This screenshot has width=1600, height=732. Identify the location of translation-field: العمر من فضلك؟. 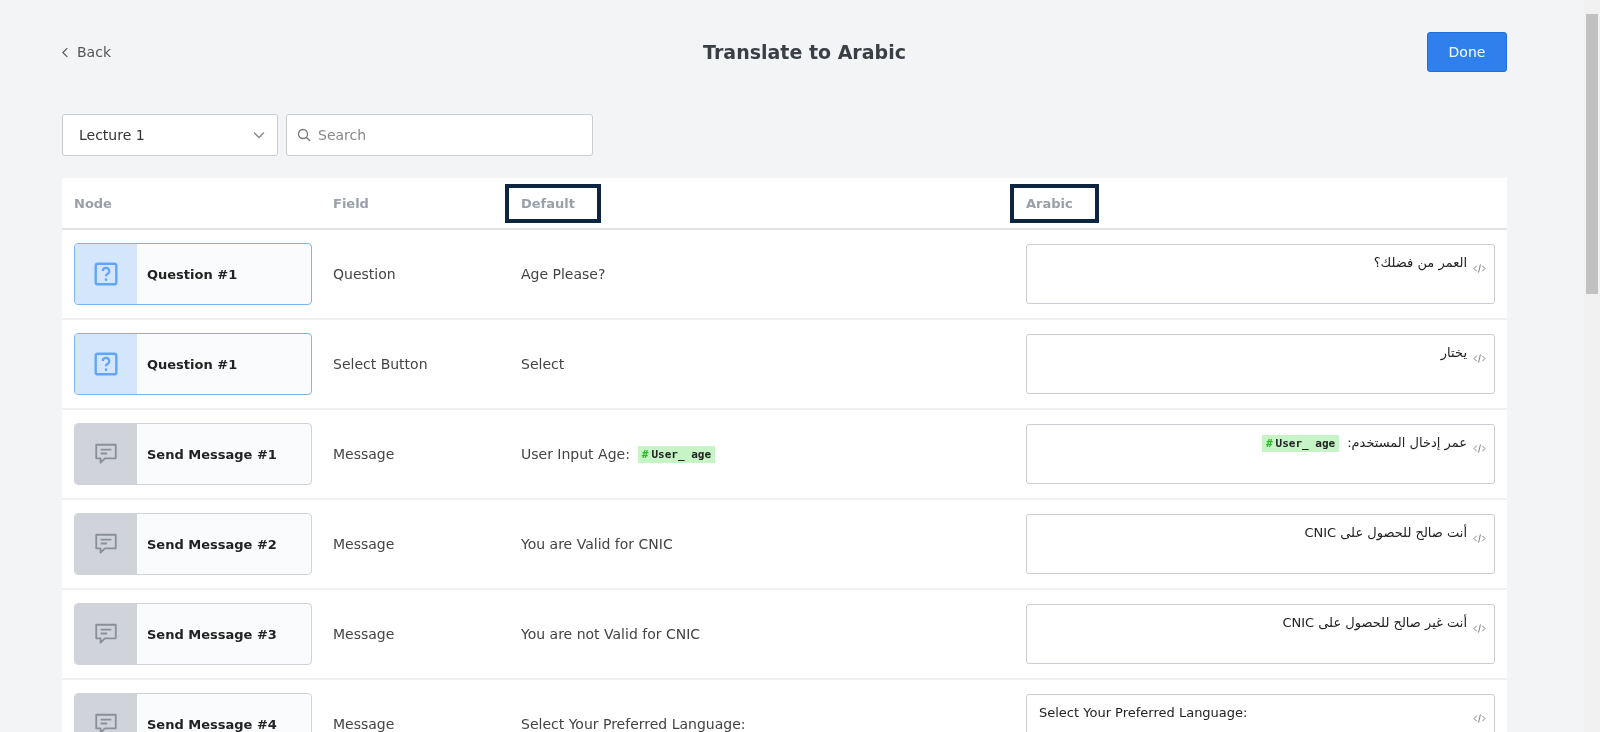
(1260, 274).